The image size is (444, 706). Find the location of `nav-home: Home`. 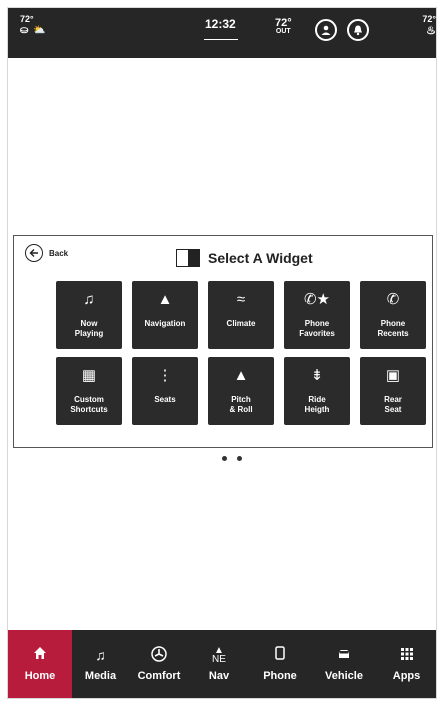

nav-home: Home is located at coordinates (40, 664).